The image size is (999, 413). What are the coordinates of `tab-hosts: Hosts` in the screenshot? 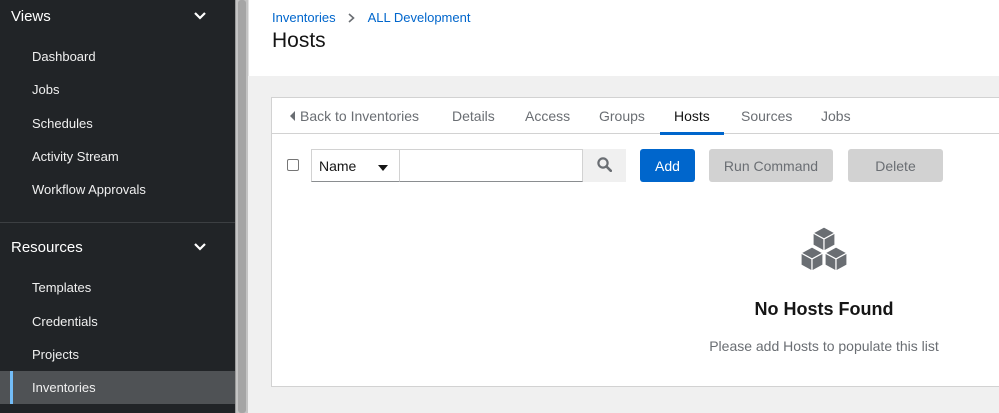 It's located at (692, 116).